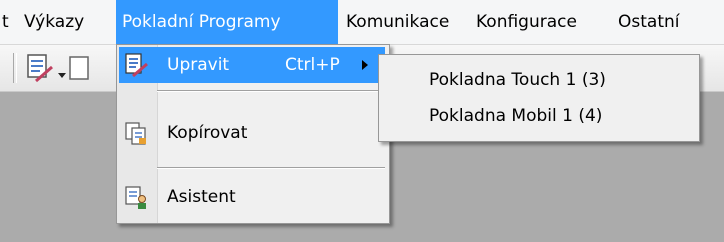  I want to click on menu-vykazy: Výkazy, so click(54, 22).